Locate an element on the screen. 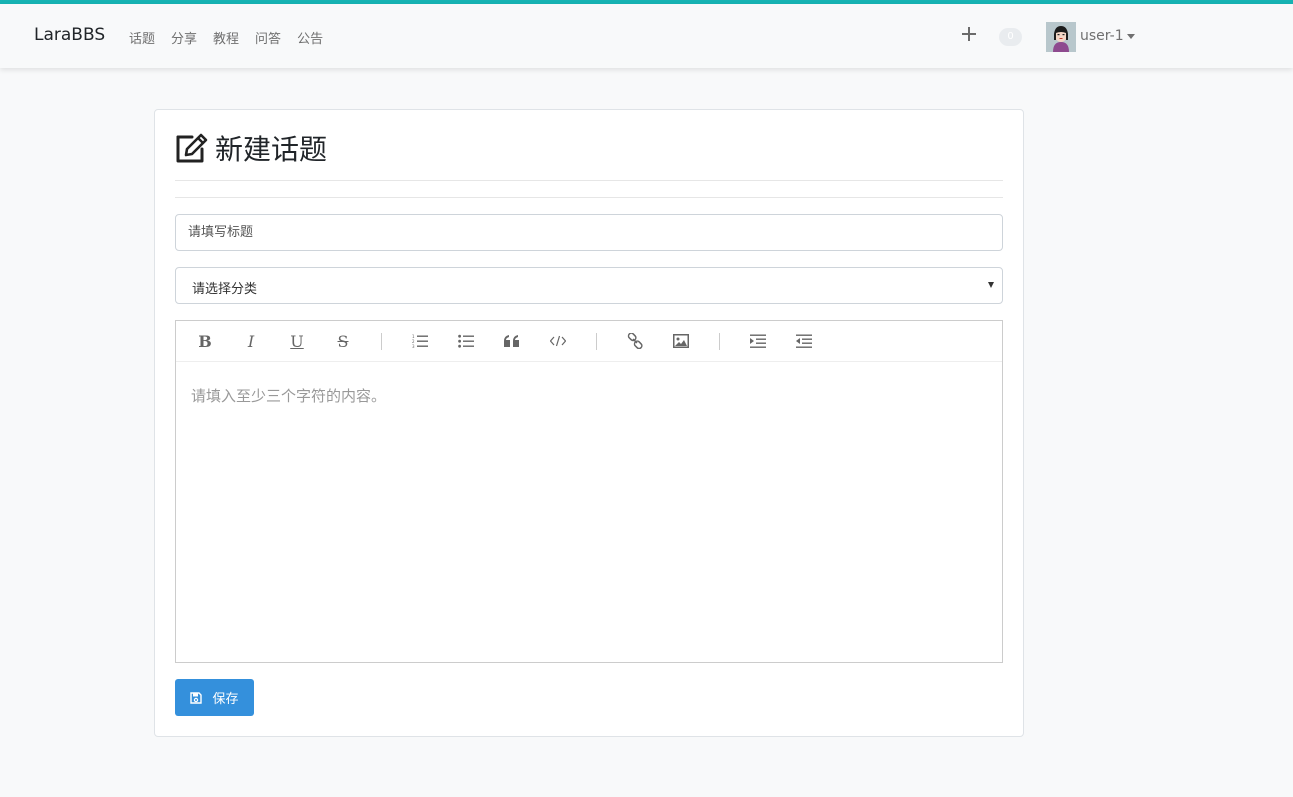 The height and width of the screenshot is (797, 1293). chevron-down-icon is located at coordinates (1131, 36).